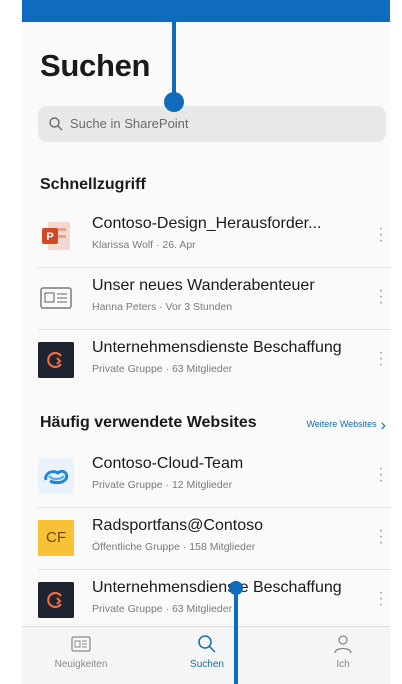 The width and height of the screenshot is (402, 684). Describe the element at coordinates (49, 237) in the screenshot. I see `svg-text: P` at that location.